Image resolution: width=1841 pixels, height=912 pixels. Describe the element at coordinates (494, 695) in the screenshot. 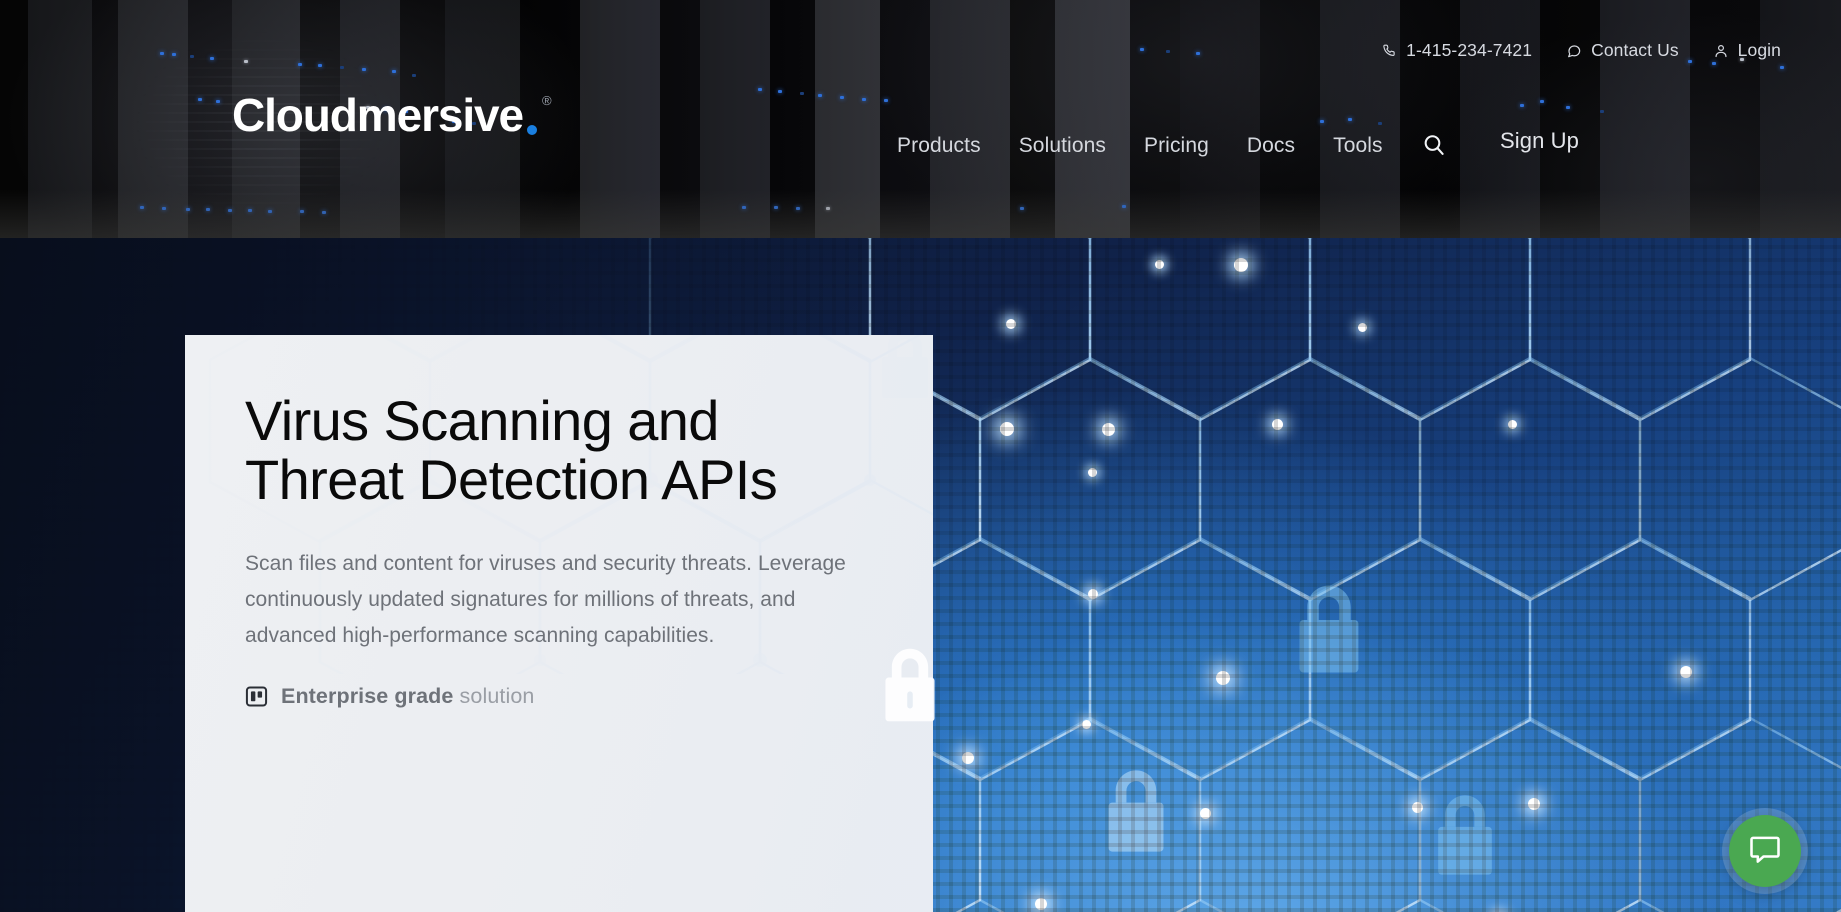

I see `enterprise-grade-rest: solution` at that location.